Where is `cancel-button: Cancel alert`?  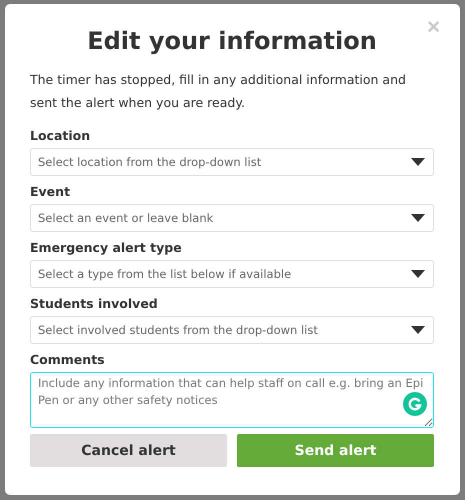
cancel-button: Cancel alert is located at coordinates (128, 450).